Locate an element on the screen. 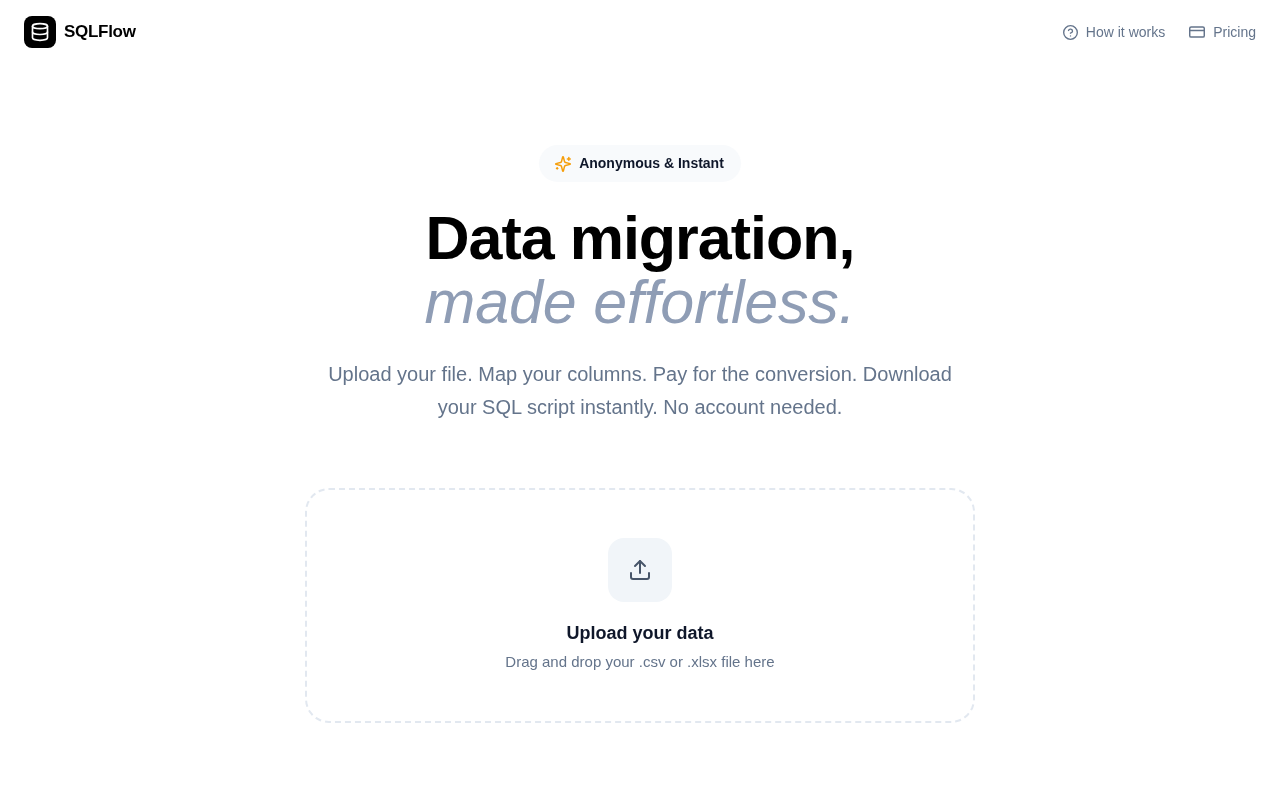 The image size is (1280, 800). help-icon is located at coordinates (1070, 32).